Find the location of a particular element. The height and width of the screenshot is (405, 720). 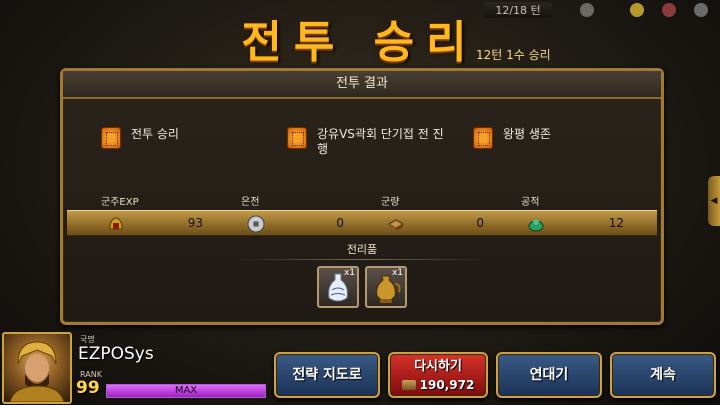

stat-value-silver: 0 is located at coordinates (340, 223).